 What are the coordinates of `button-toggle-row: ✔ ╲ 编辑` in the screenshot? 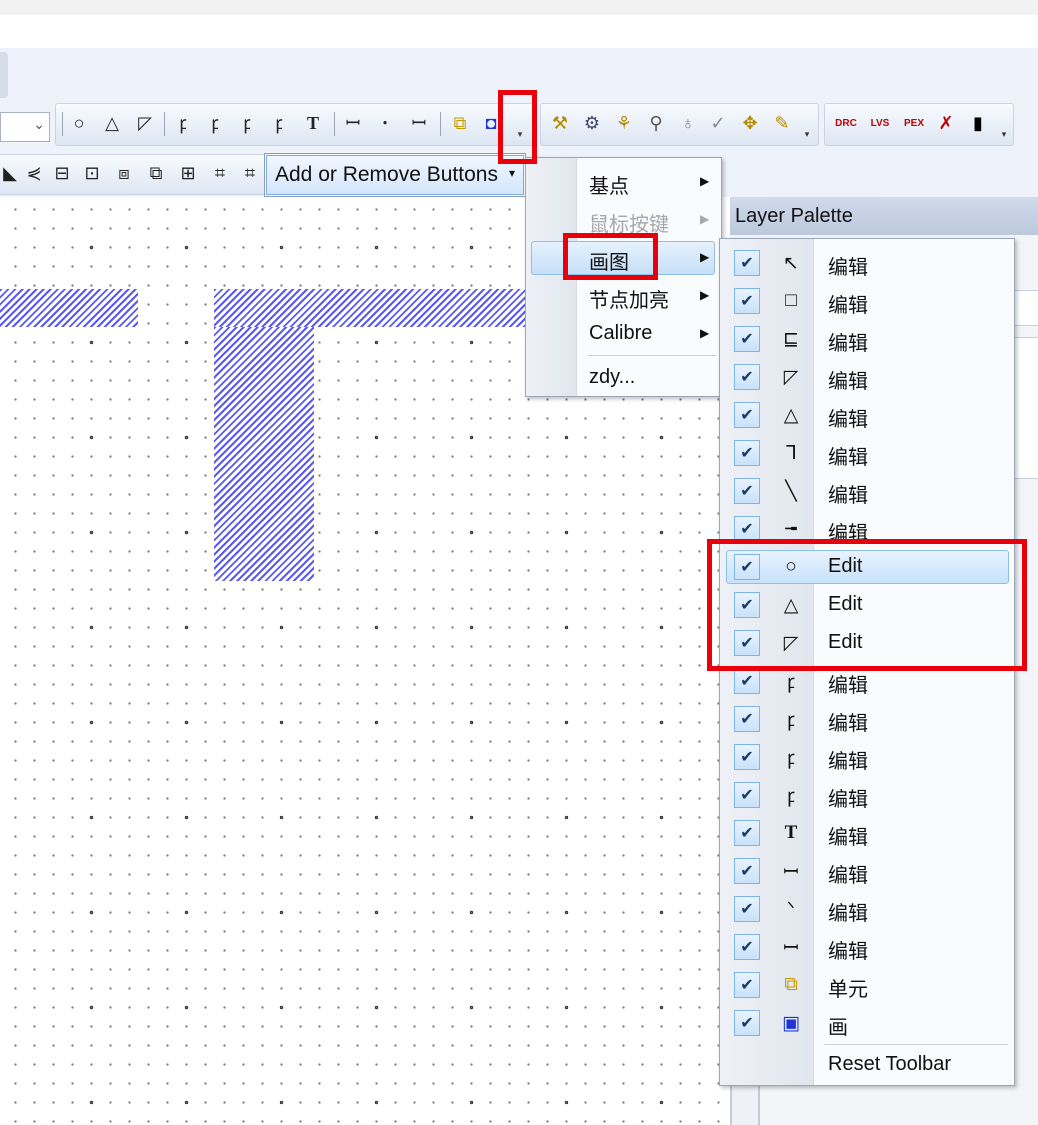 It's located at (867, 491).